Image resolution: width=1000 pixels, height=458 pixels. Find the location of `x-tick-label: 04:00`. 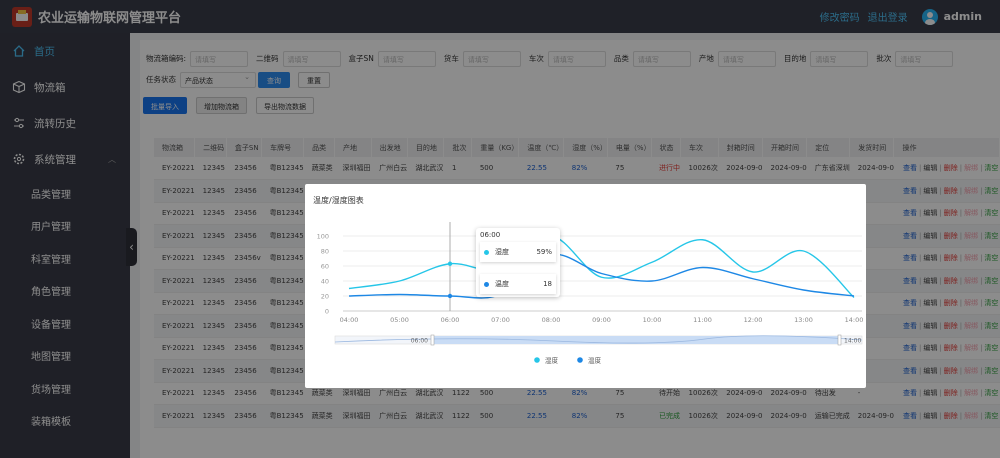

x-tick-label: 04:00 is located at coordinates (349, 320).